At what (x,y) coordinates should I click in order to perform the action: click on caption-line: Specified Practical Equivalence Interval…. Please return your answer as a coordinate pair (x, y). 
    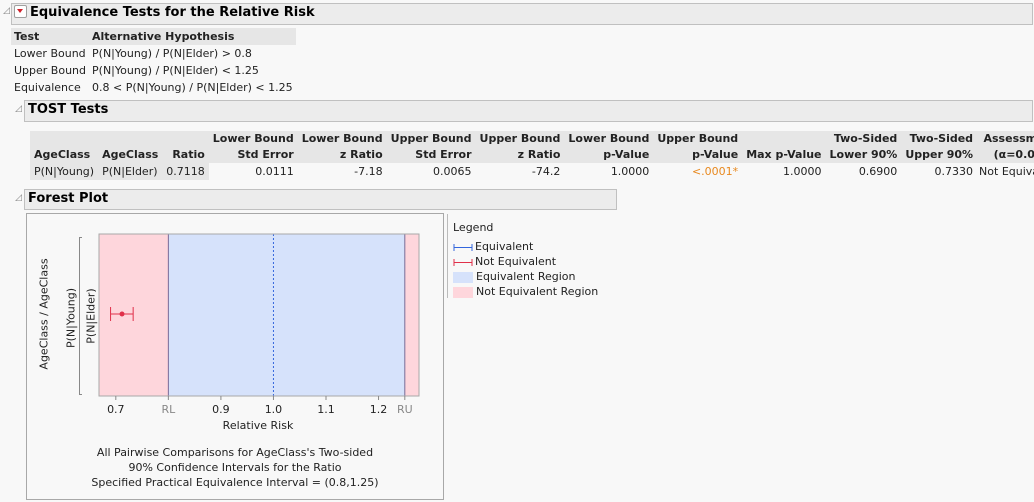
    Looking at the image, I should click on (235, 482).